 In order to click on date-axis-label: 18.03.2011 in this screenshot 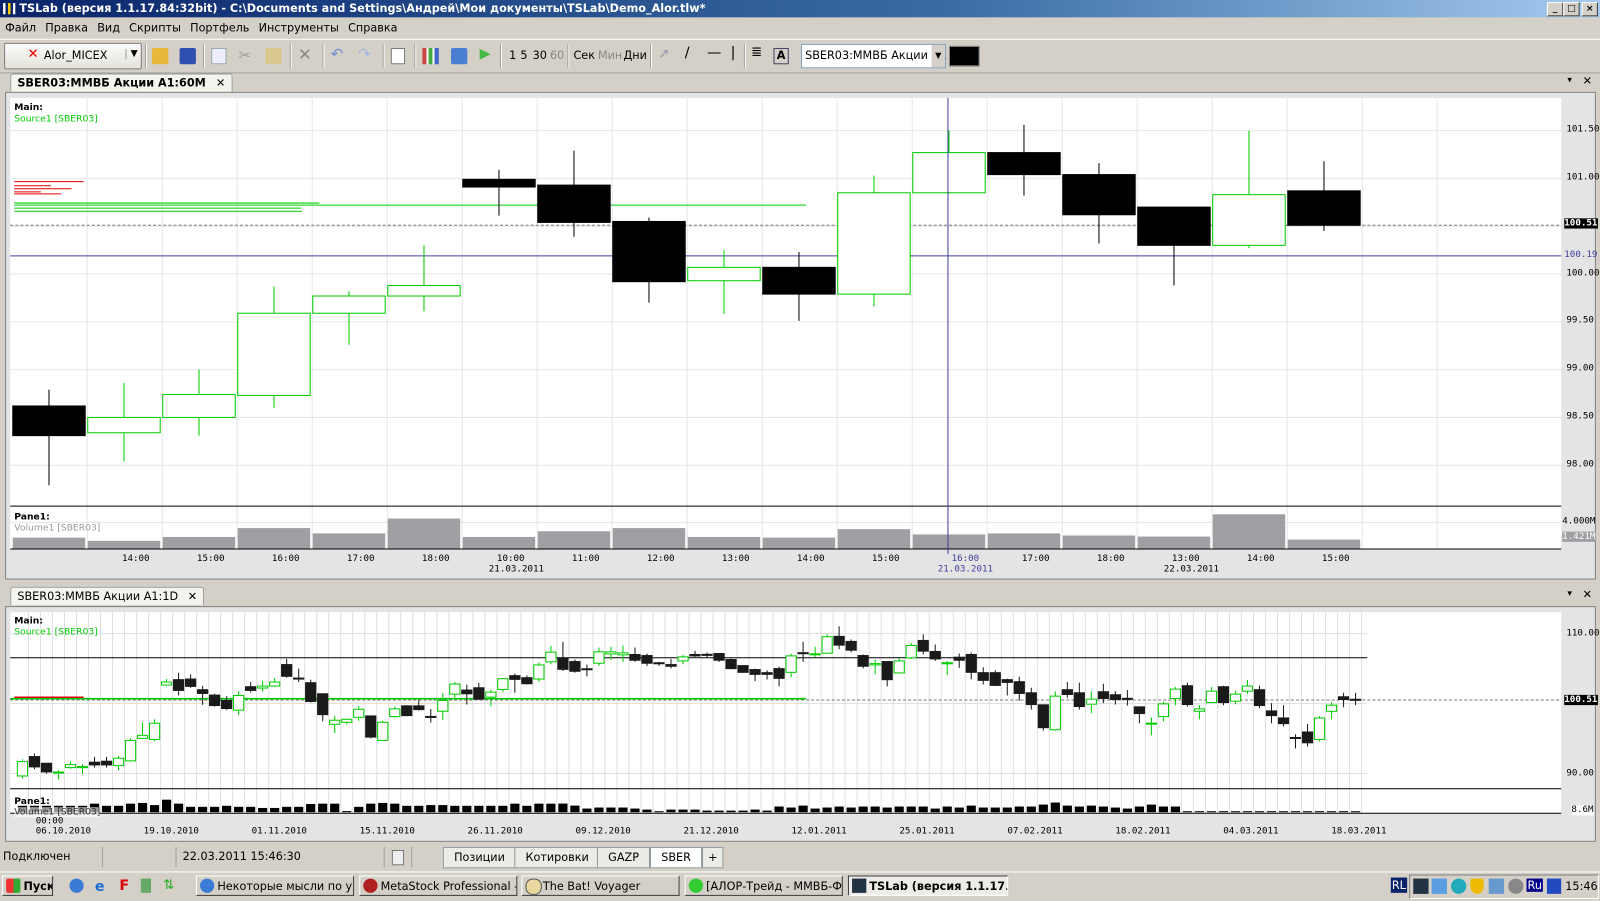, I will do `click(1359, 831)`.